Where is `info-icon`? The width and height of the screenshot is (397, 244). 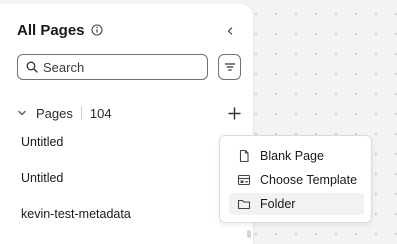
info-icon is located at coordinates (96, 30).